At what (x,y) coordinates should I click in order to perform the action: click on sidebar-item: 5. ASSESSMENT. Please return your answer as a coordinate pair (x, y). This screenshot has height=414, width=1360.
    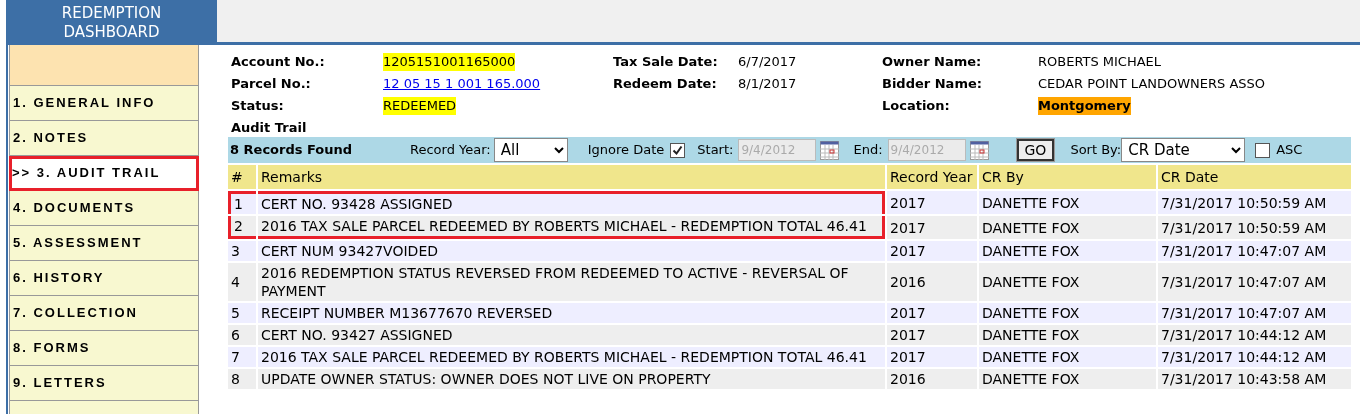
    Looking at the image, I should click on (104, 243).